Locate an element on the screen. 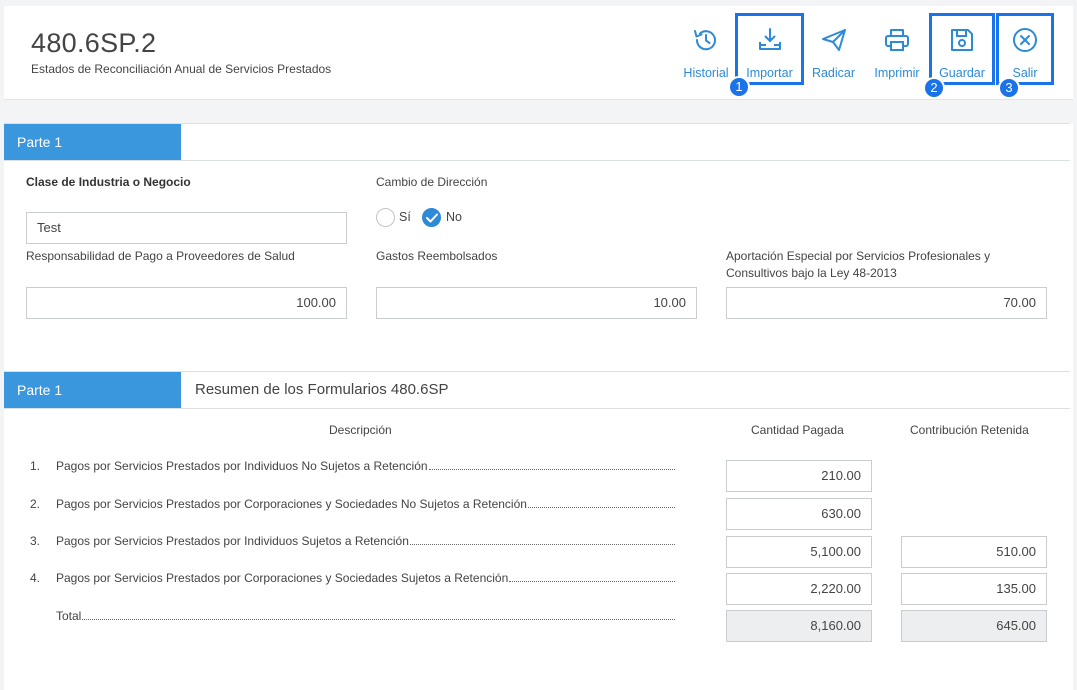  step-badge-1: 1 is located at coordinates (739, 87).